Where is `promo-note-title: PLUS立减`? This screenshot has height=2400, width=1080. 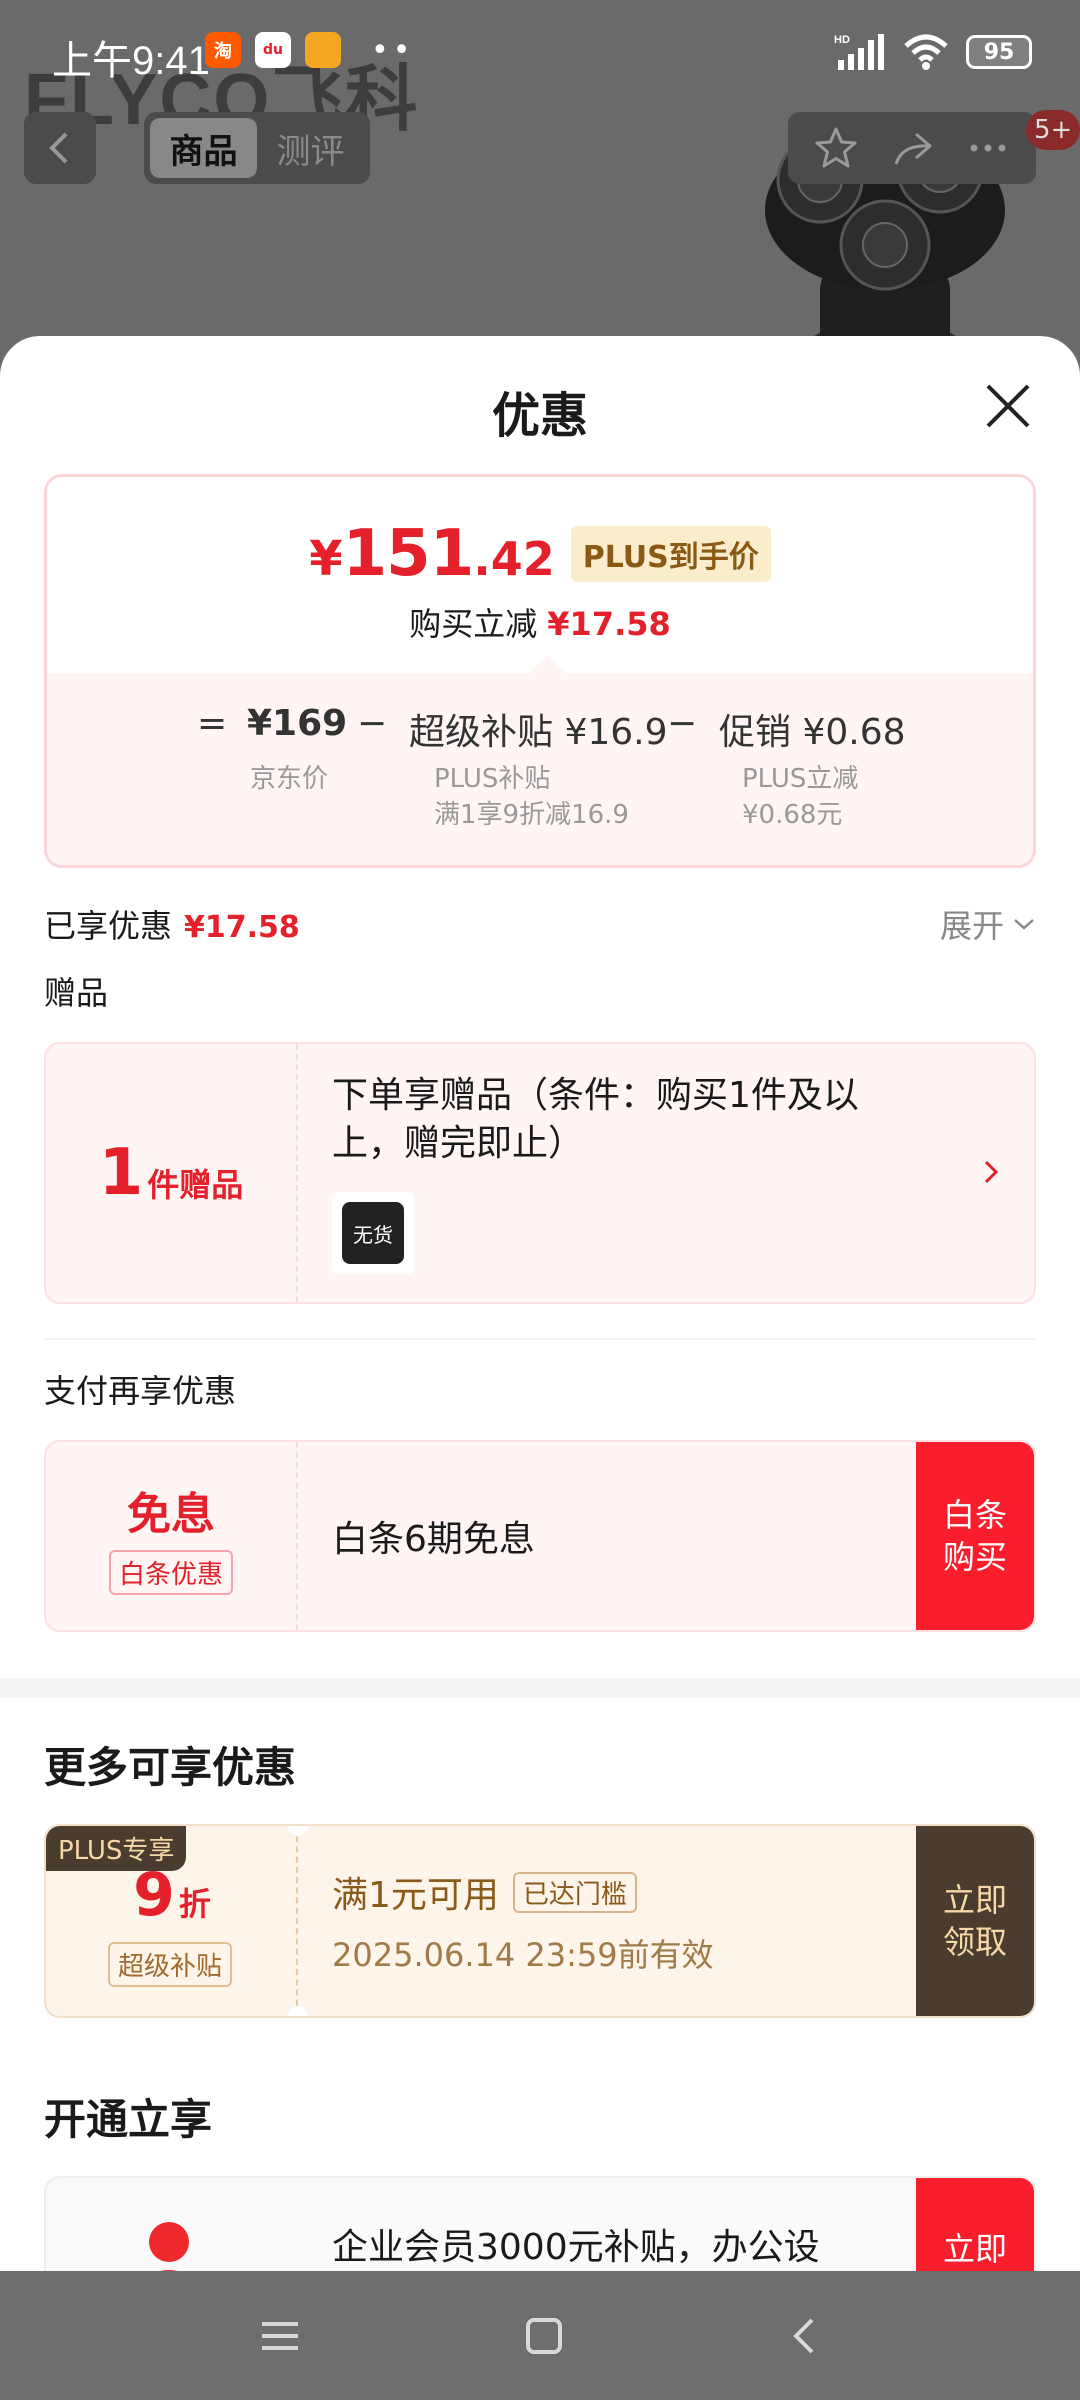 promo-note-title: PLUS立减 is located at coordinates (800, 779).